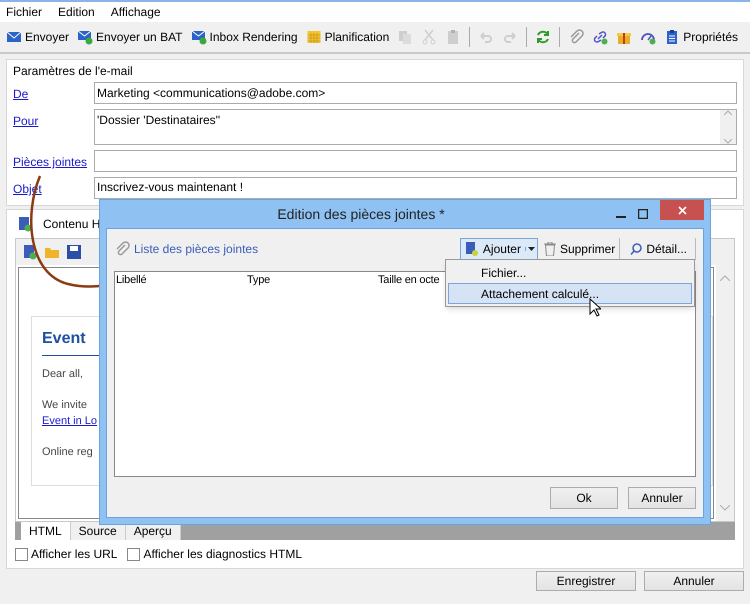 The width and height of the screenshot is (750, 604). I want to click on toolbar-button: Envoyer un BAT, so click(130, 37).